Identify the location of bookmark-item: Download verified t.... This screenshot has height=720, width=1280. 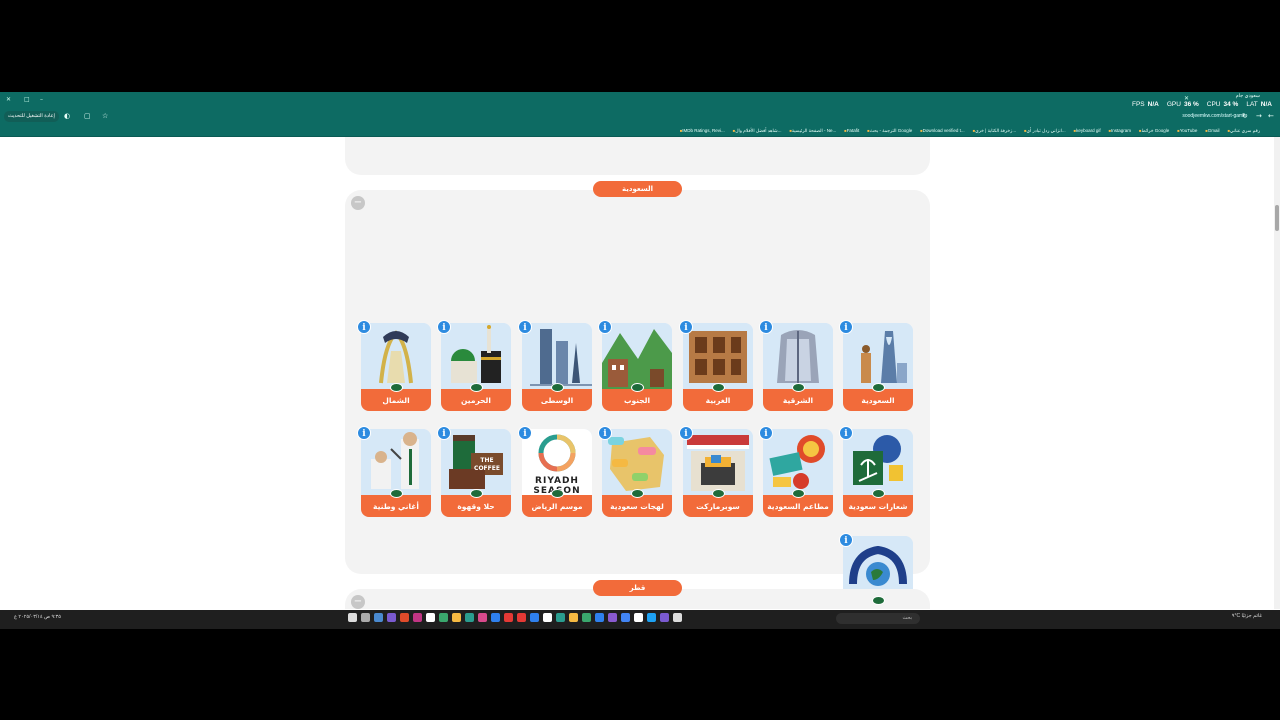
(941, 131).